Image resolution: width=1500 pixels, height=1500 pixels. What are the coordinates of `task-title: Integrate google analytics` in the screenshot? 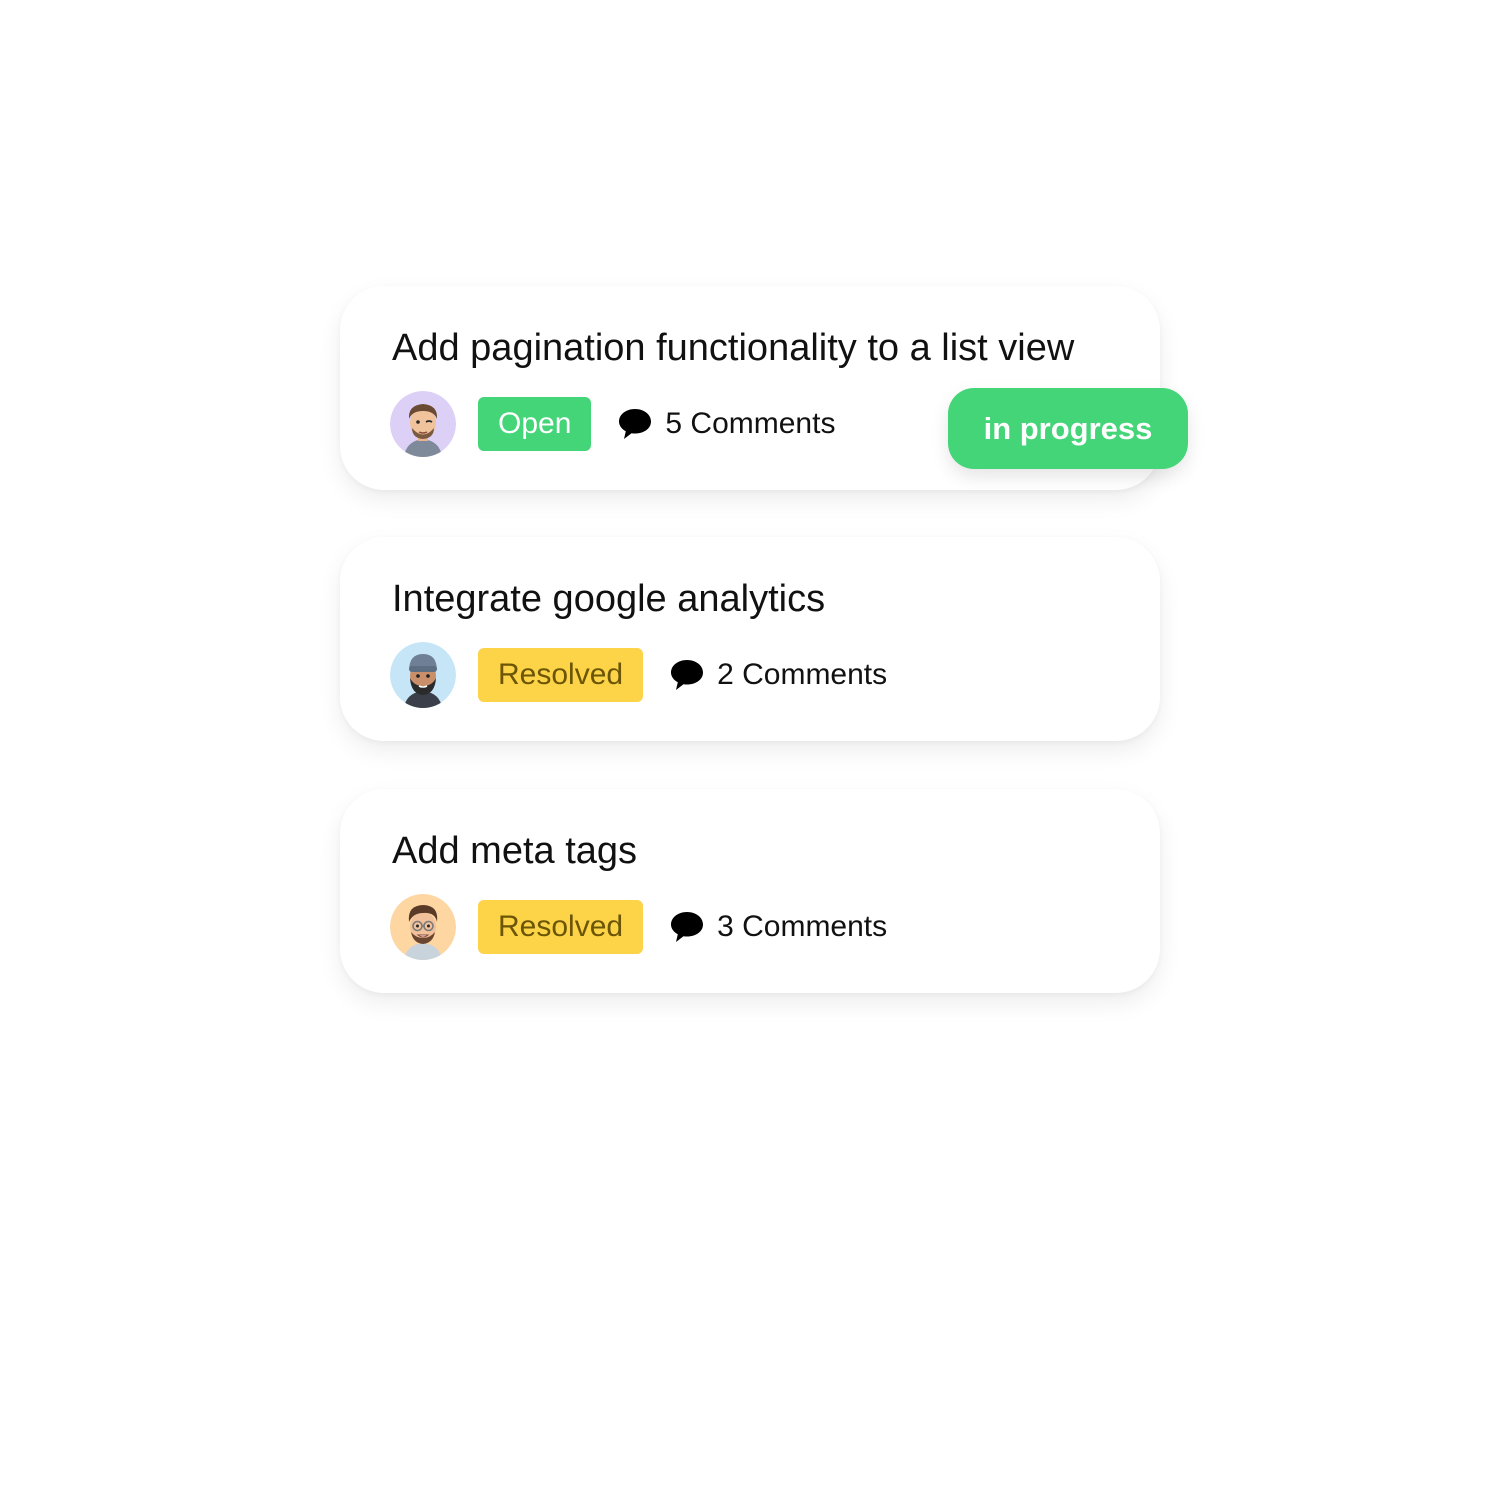 It's located at (609, 599).